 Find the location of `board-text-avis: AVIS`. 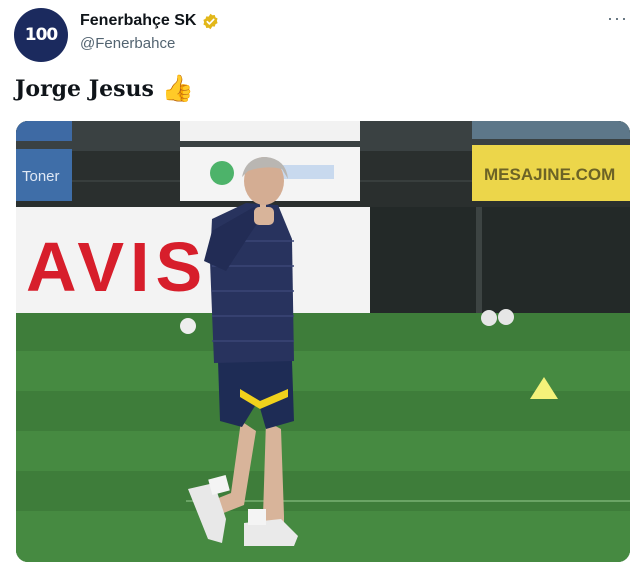

board-text-avis: AVIS is located at coordinates (117, 267).